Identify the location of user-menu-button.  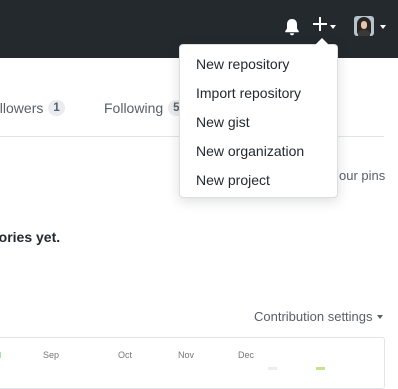
(372, 26).